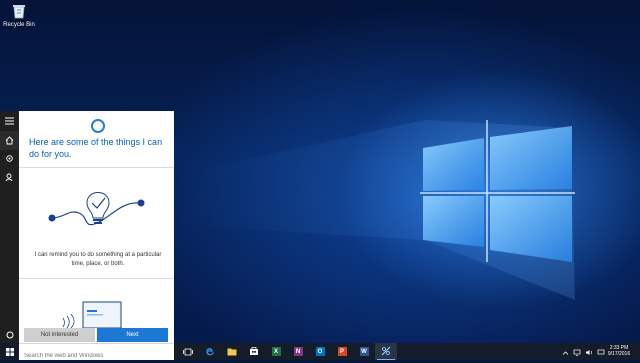  I want to click on clock-date: 9/17/2016, so click(619, 354).